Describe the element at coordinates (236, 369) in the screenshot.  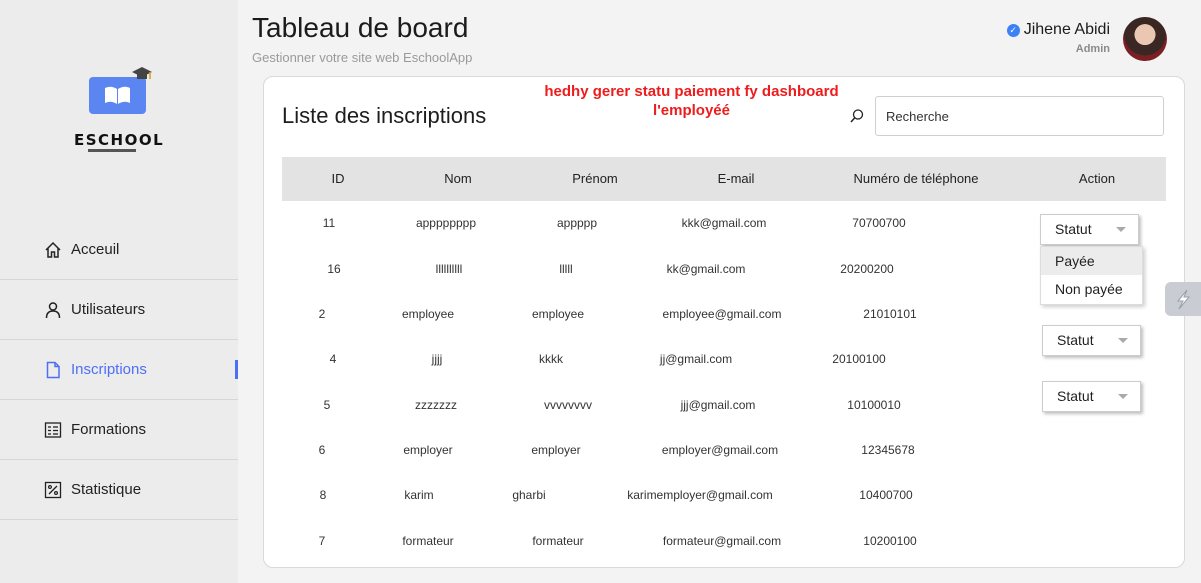
I see `active-indicator` at that location.